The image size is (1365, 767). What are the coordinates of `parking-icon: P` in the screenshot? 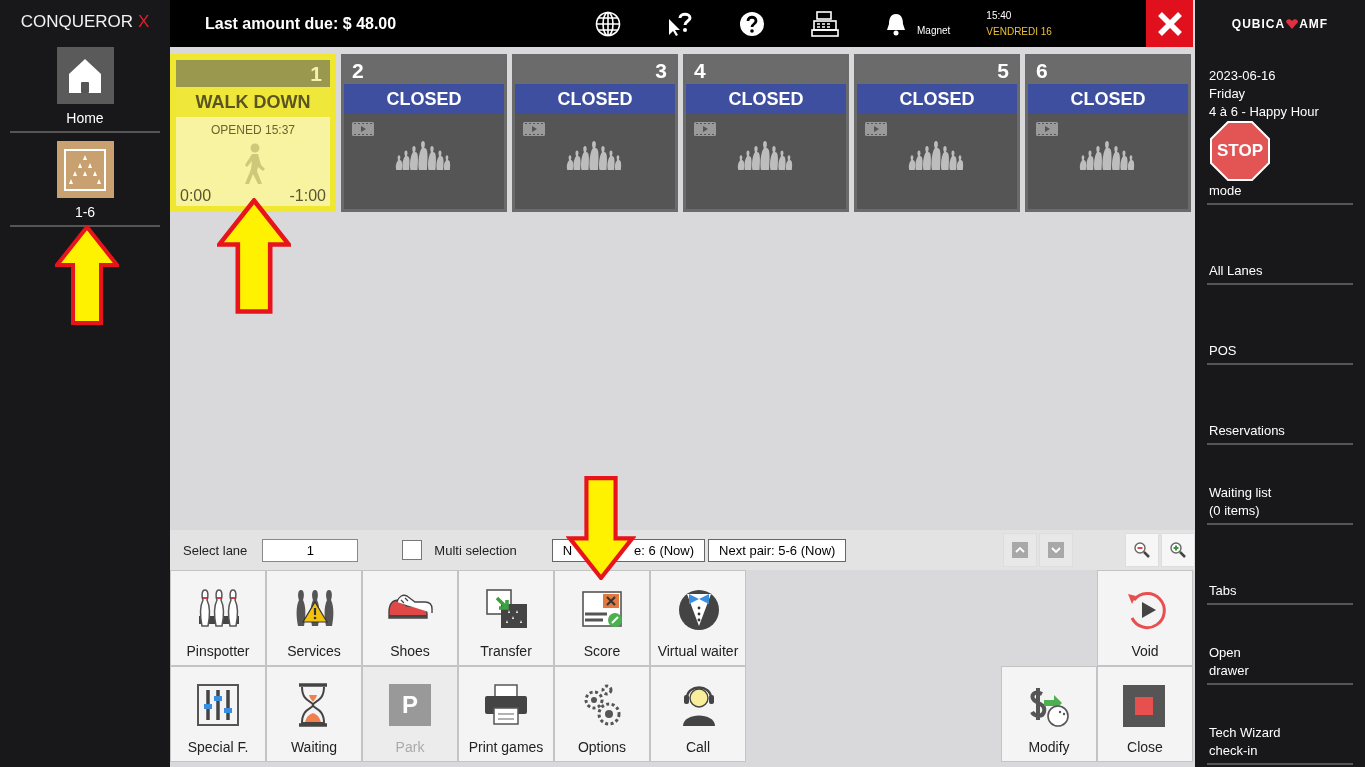 It's located at (410, 705).